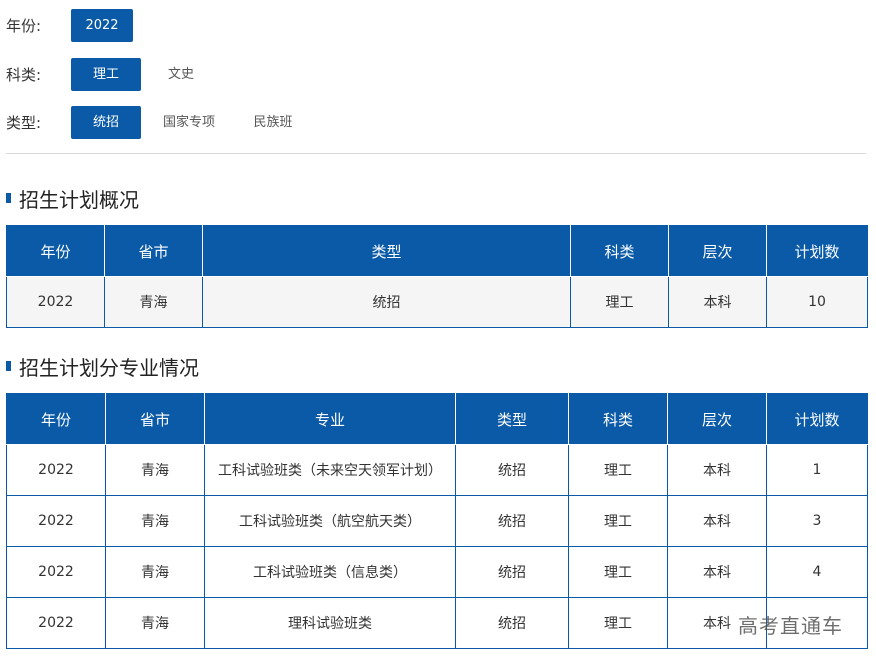 The height and width of the screenshot is (664, 876). Describe the element at coordinates (181, 74) in the screenshot. I see `filter-option-subject-arts: 文史` at that location.